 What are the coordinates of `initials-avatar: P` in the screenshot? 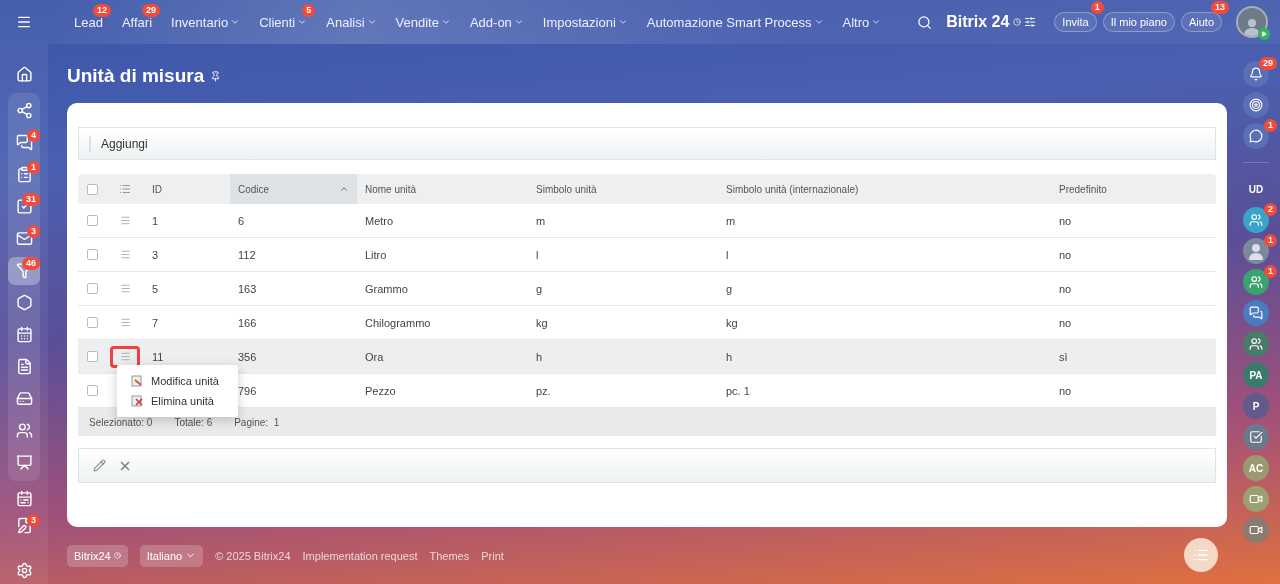 It's located at (1256, 406).